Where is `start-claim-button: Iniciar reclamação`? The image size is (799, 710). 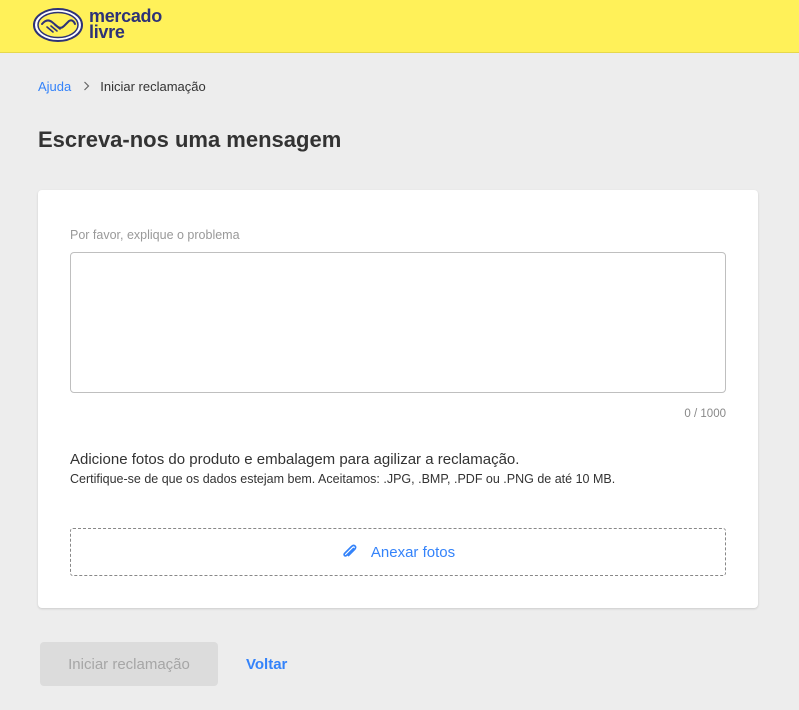 start-claim-button: Iniciar reclamação is located at coordinates (129, 664).